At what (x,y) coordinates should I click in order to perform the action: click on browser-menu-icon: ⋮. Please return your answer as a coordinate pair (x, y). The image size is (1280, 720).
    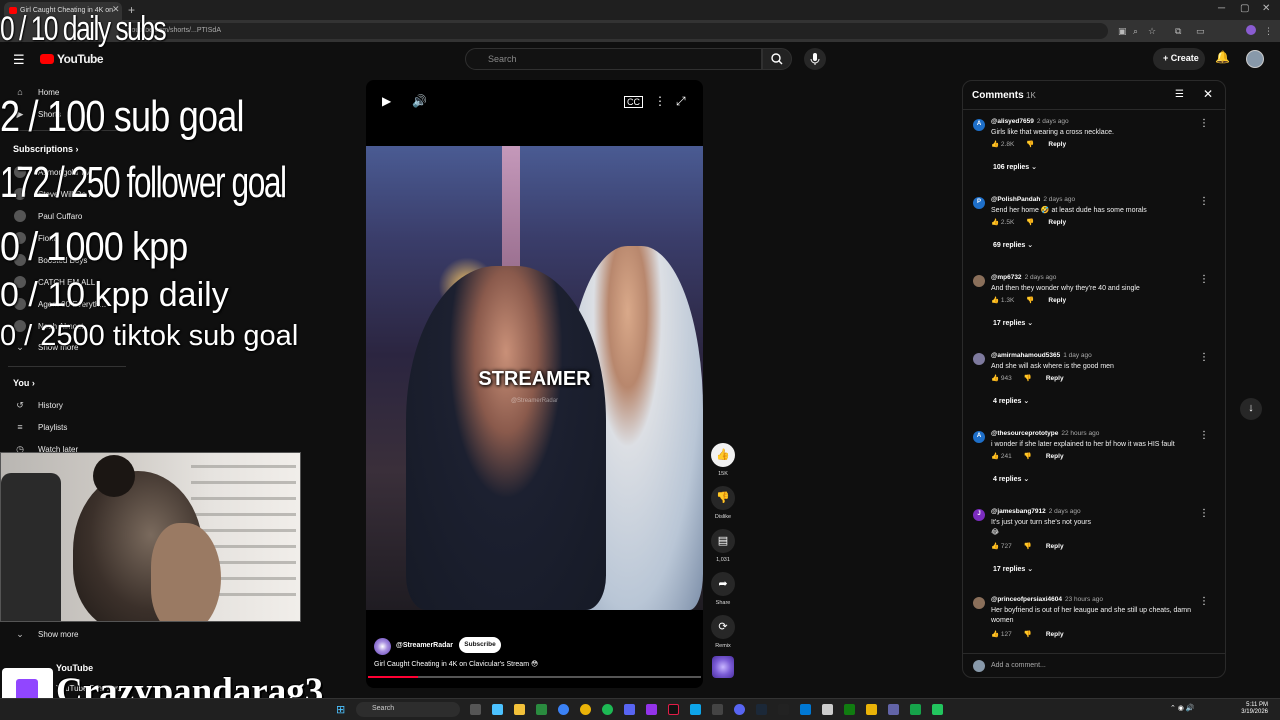
    Looking at the image, I should click on (1268, 31).